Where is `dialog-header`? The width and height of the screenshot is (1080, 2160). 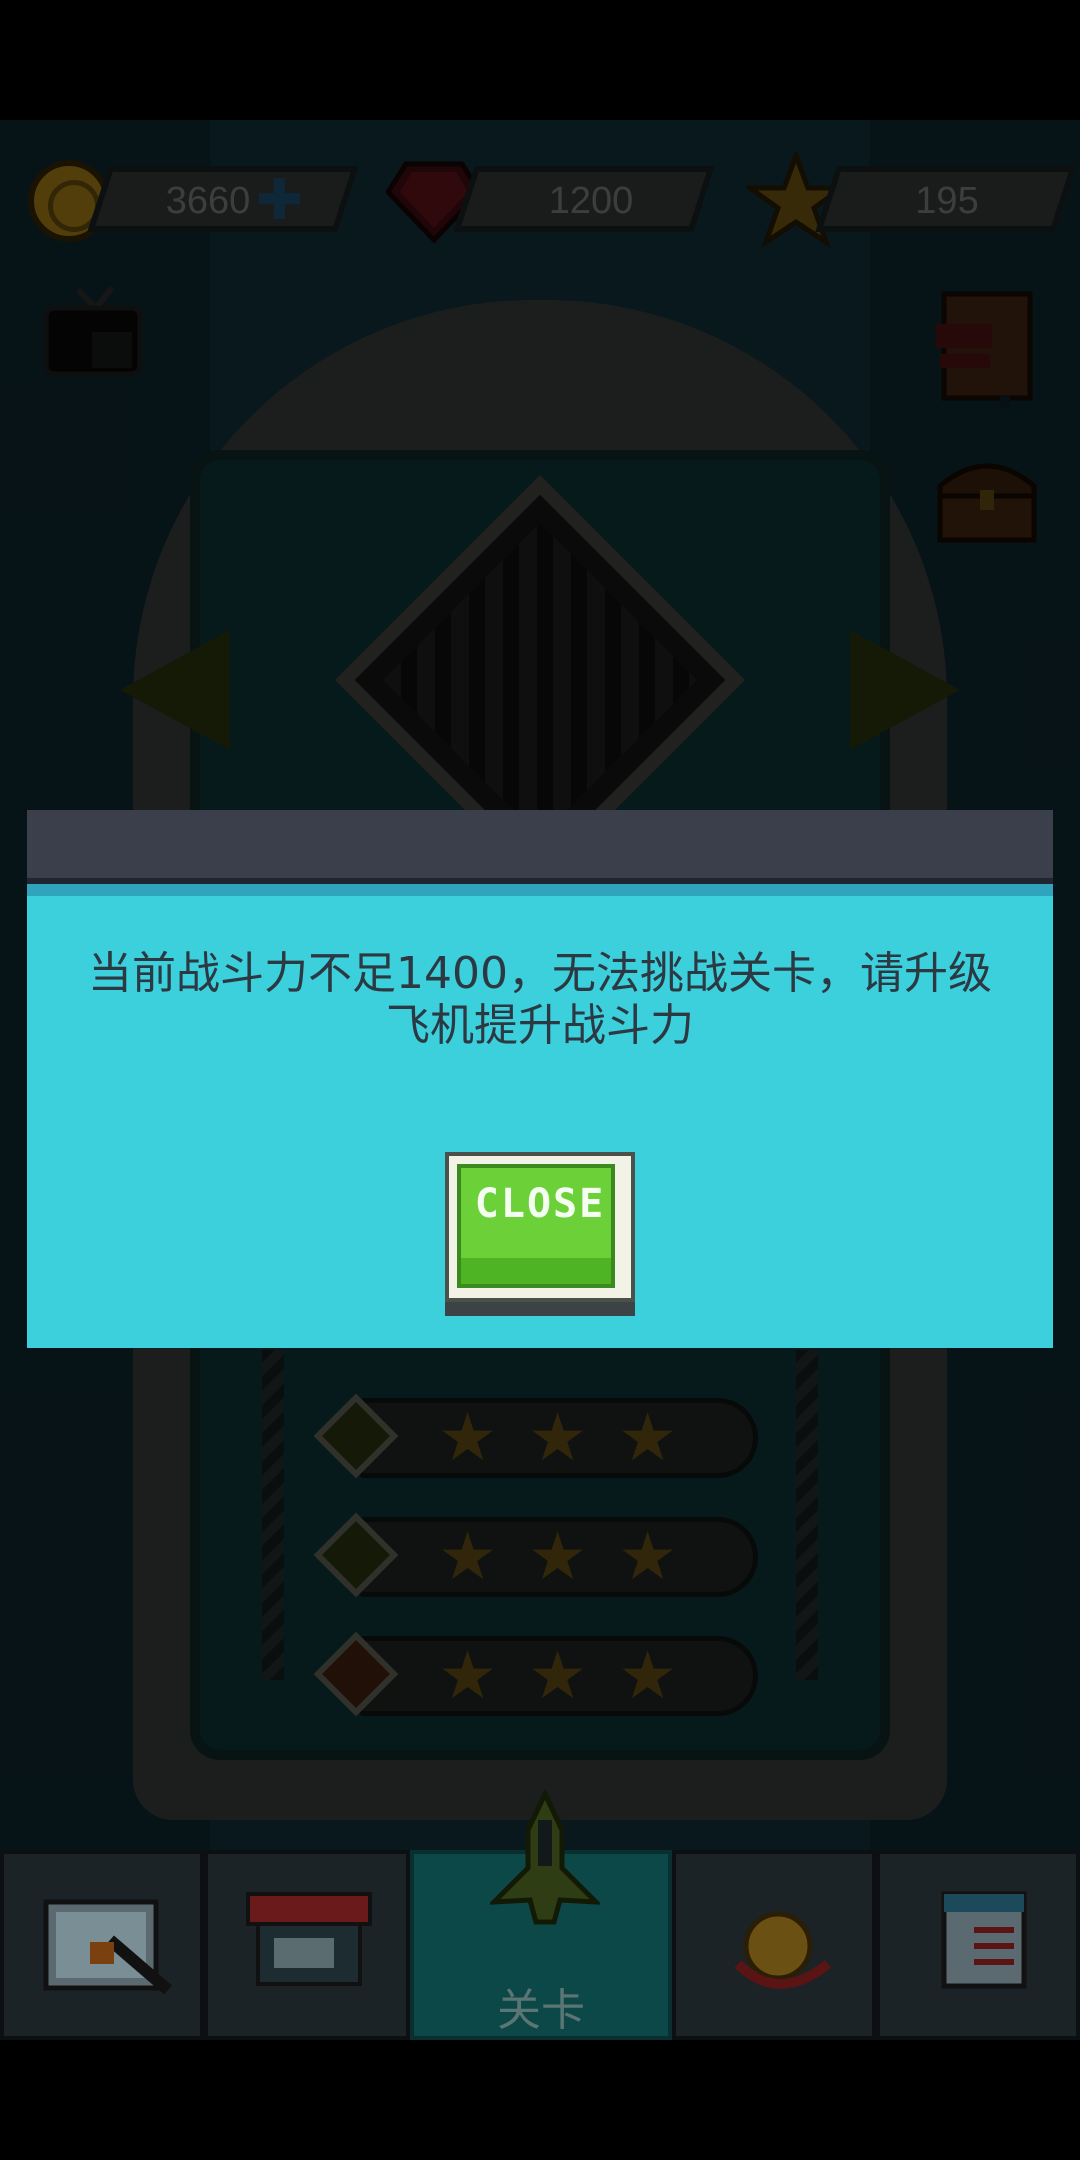 dialog-header is located at coordinates (540, 844).